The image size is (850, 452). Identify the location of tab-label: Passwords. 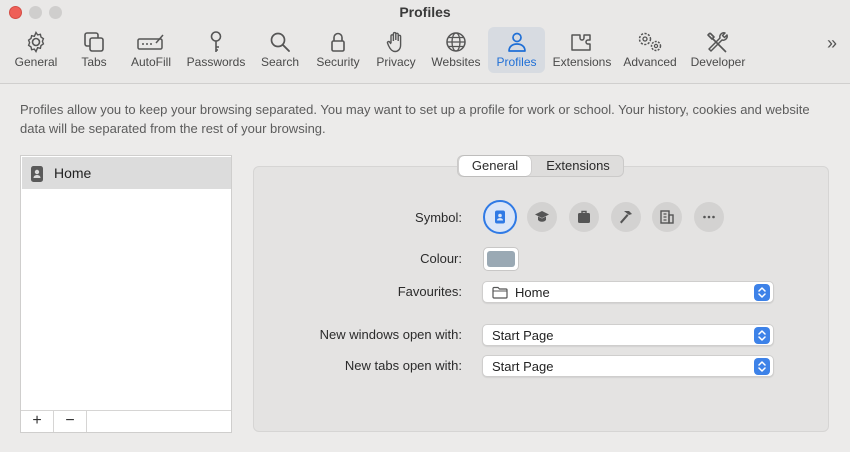
(216, 62).